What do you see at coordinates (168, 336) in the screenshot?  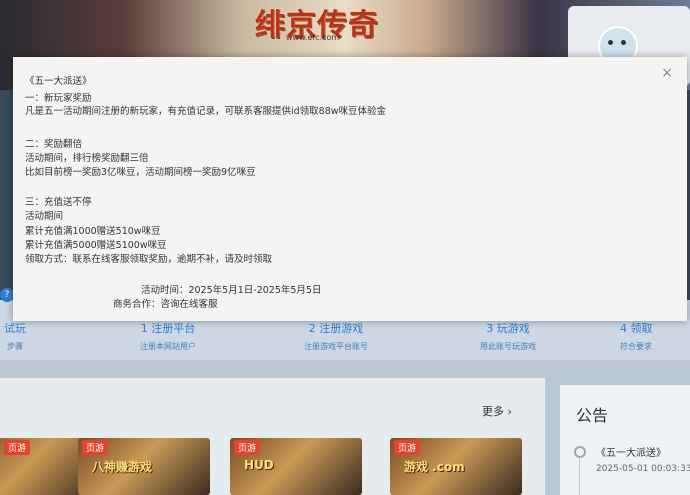 I see `step-register-platform: 1 注册平台 注册本网站用户` at bounding box center [168, 336].